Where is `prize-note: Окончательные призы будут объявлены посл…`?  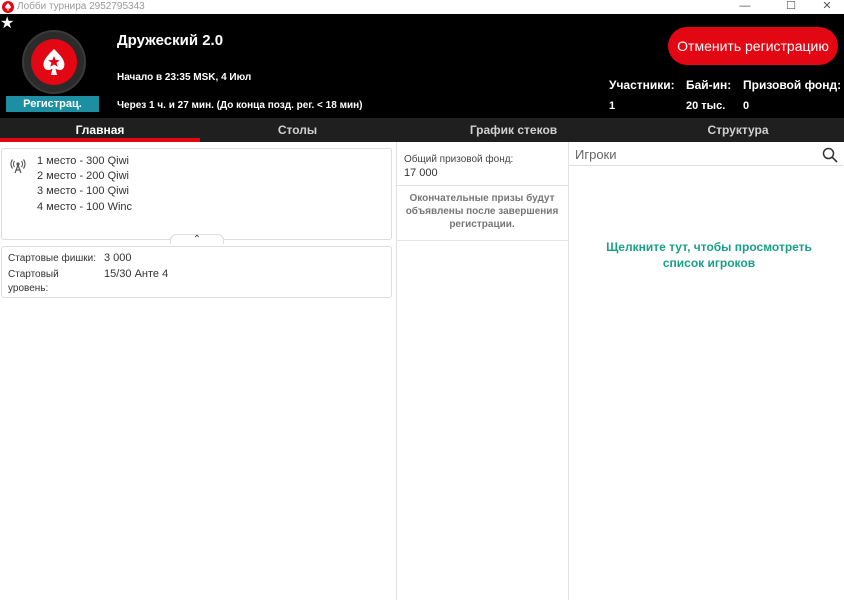
prize-note: Окончательные призы будут объявлены посл… is located at coordinates (482, 211).